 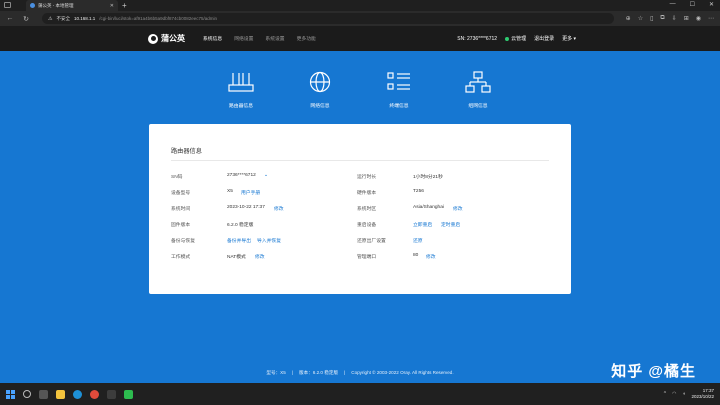 What do you see at coordinates (689, 394) in the screenshot?
I see `system-tray: ^ ◠ ◖ 17:37 2023/10/22` at bounding box center [689, 394].